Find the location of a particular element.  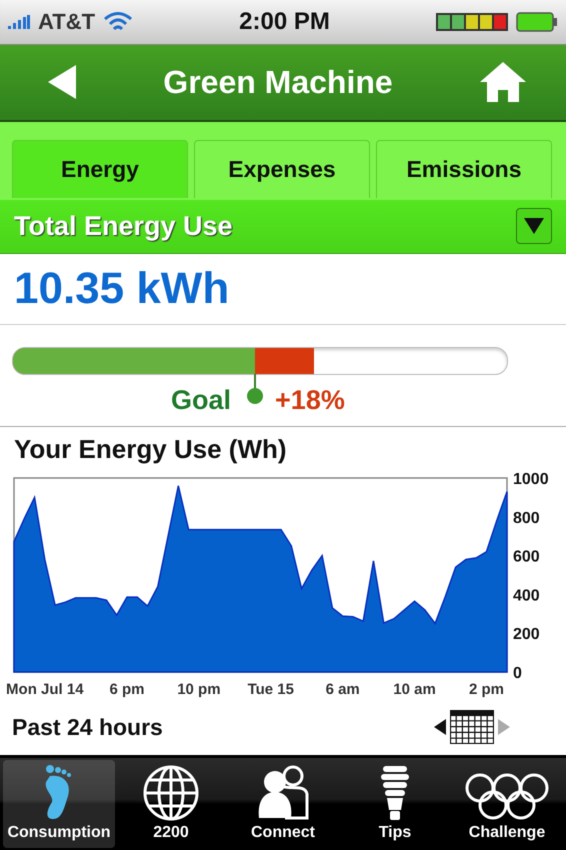

caret-icon is located at coordinates (534, 226).